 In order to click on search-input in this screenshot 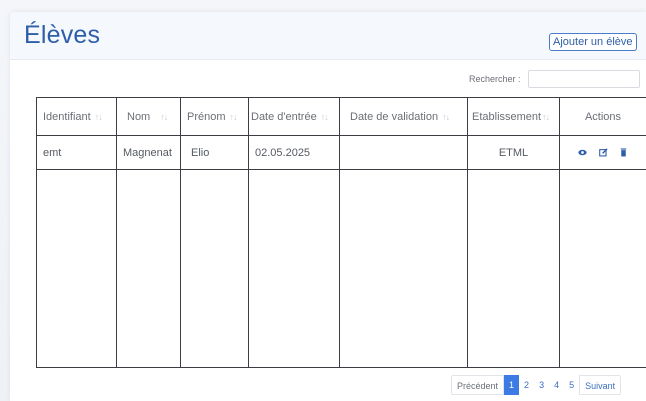, I will do `click(584, 79)`.